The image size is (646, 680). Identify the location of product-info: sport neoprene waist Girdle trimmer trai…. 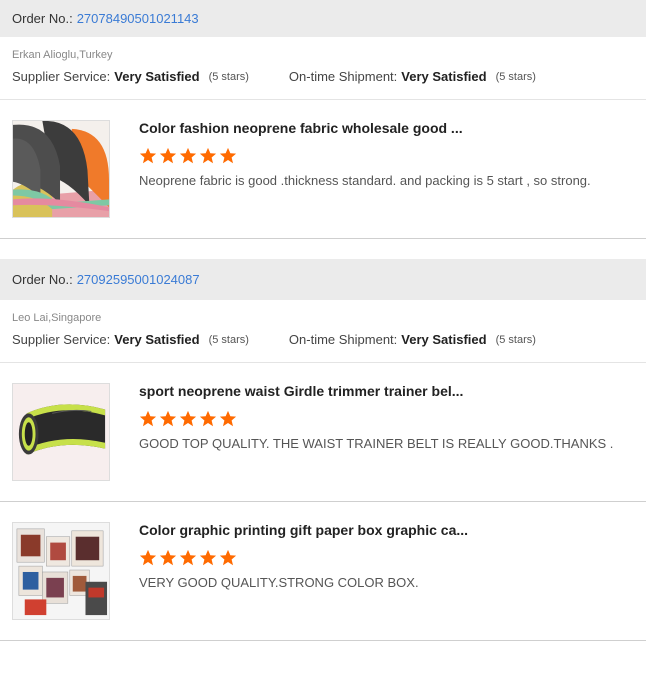
(376, 432).